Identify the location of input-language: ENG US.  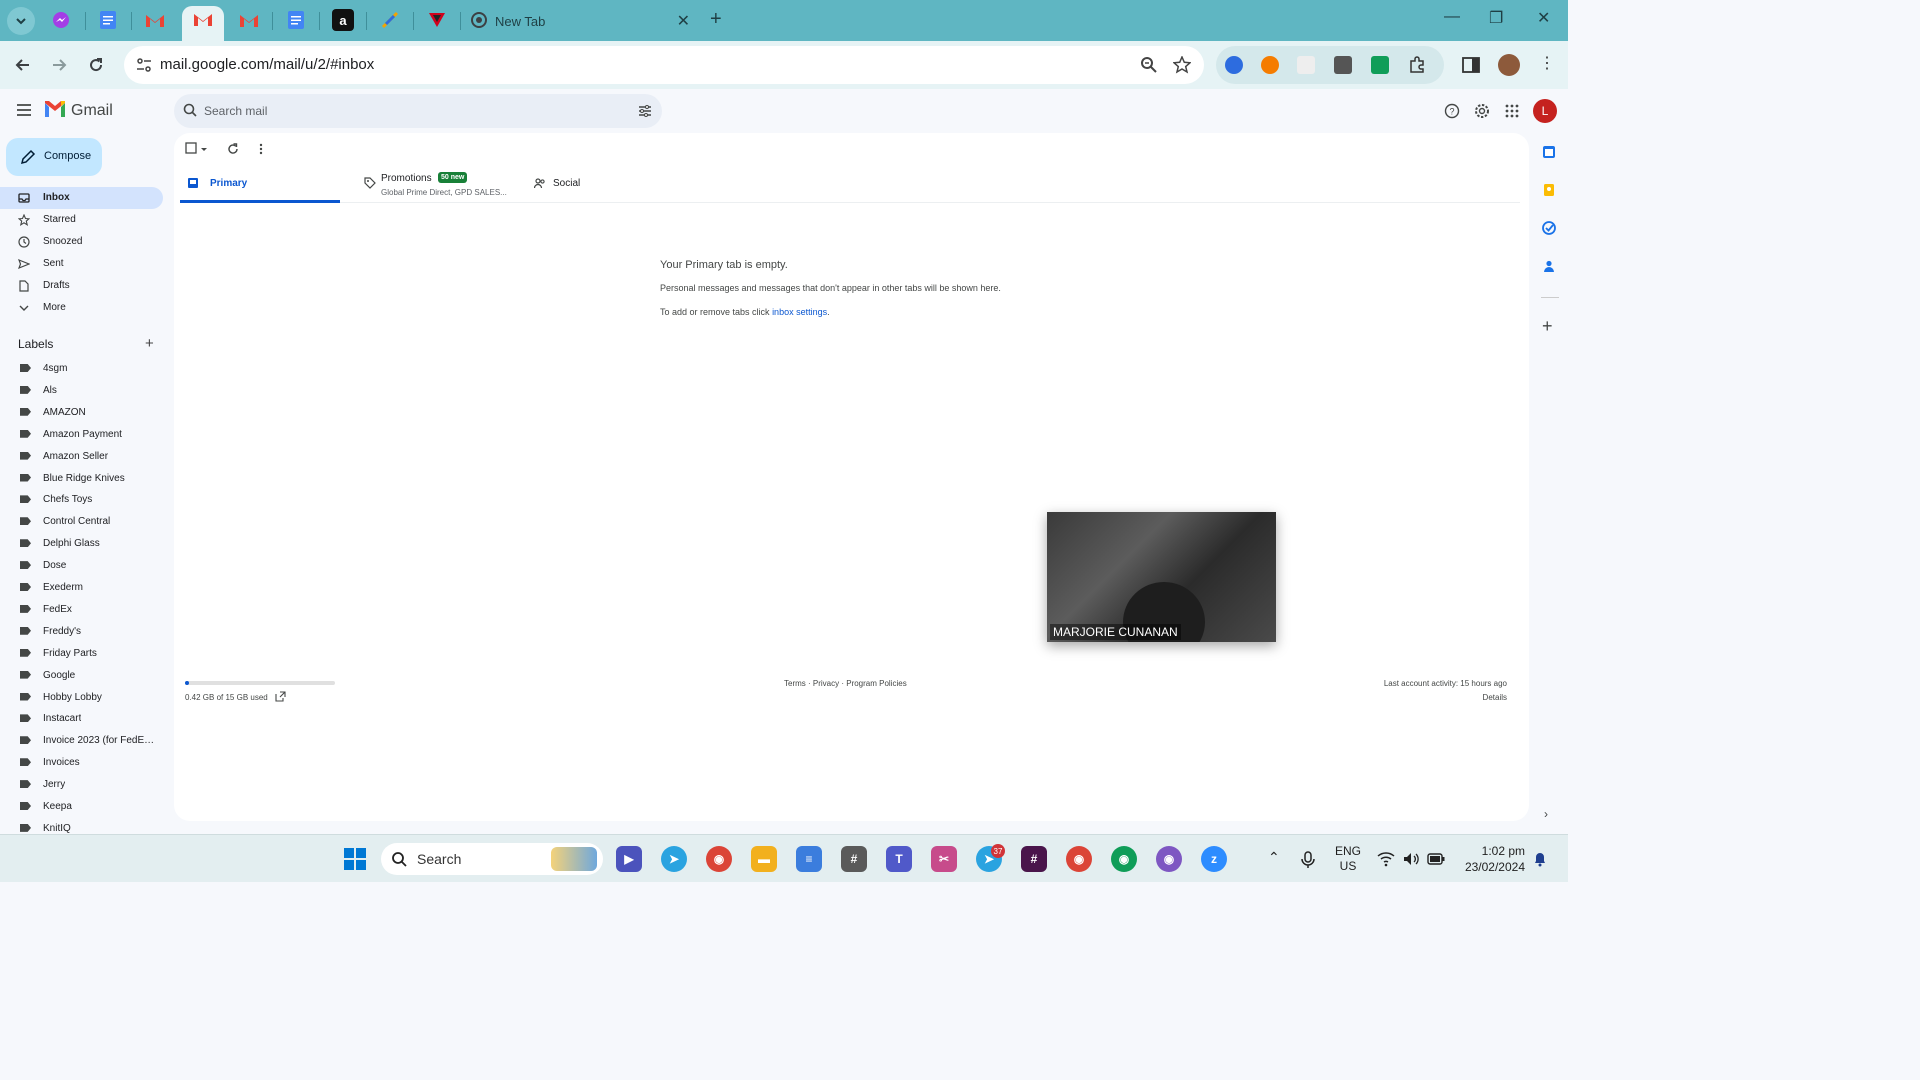
(1348, 859).